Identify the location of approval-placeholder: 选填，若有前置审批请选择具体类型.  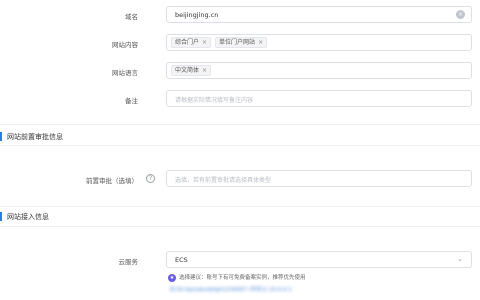
(223, 180).